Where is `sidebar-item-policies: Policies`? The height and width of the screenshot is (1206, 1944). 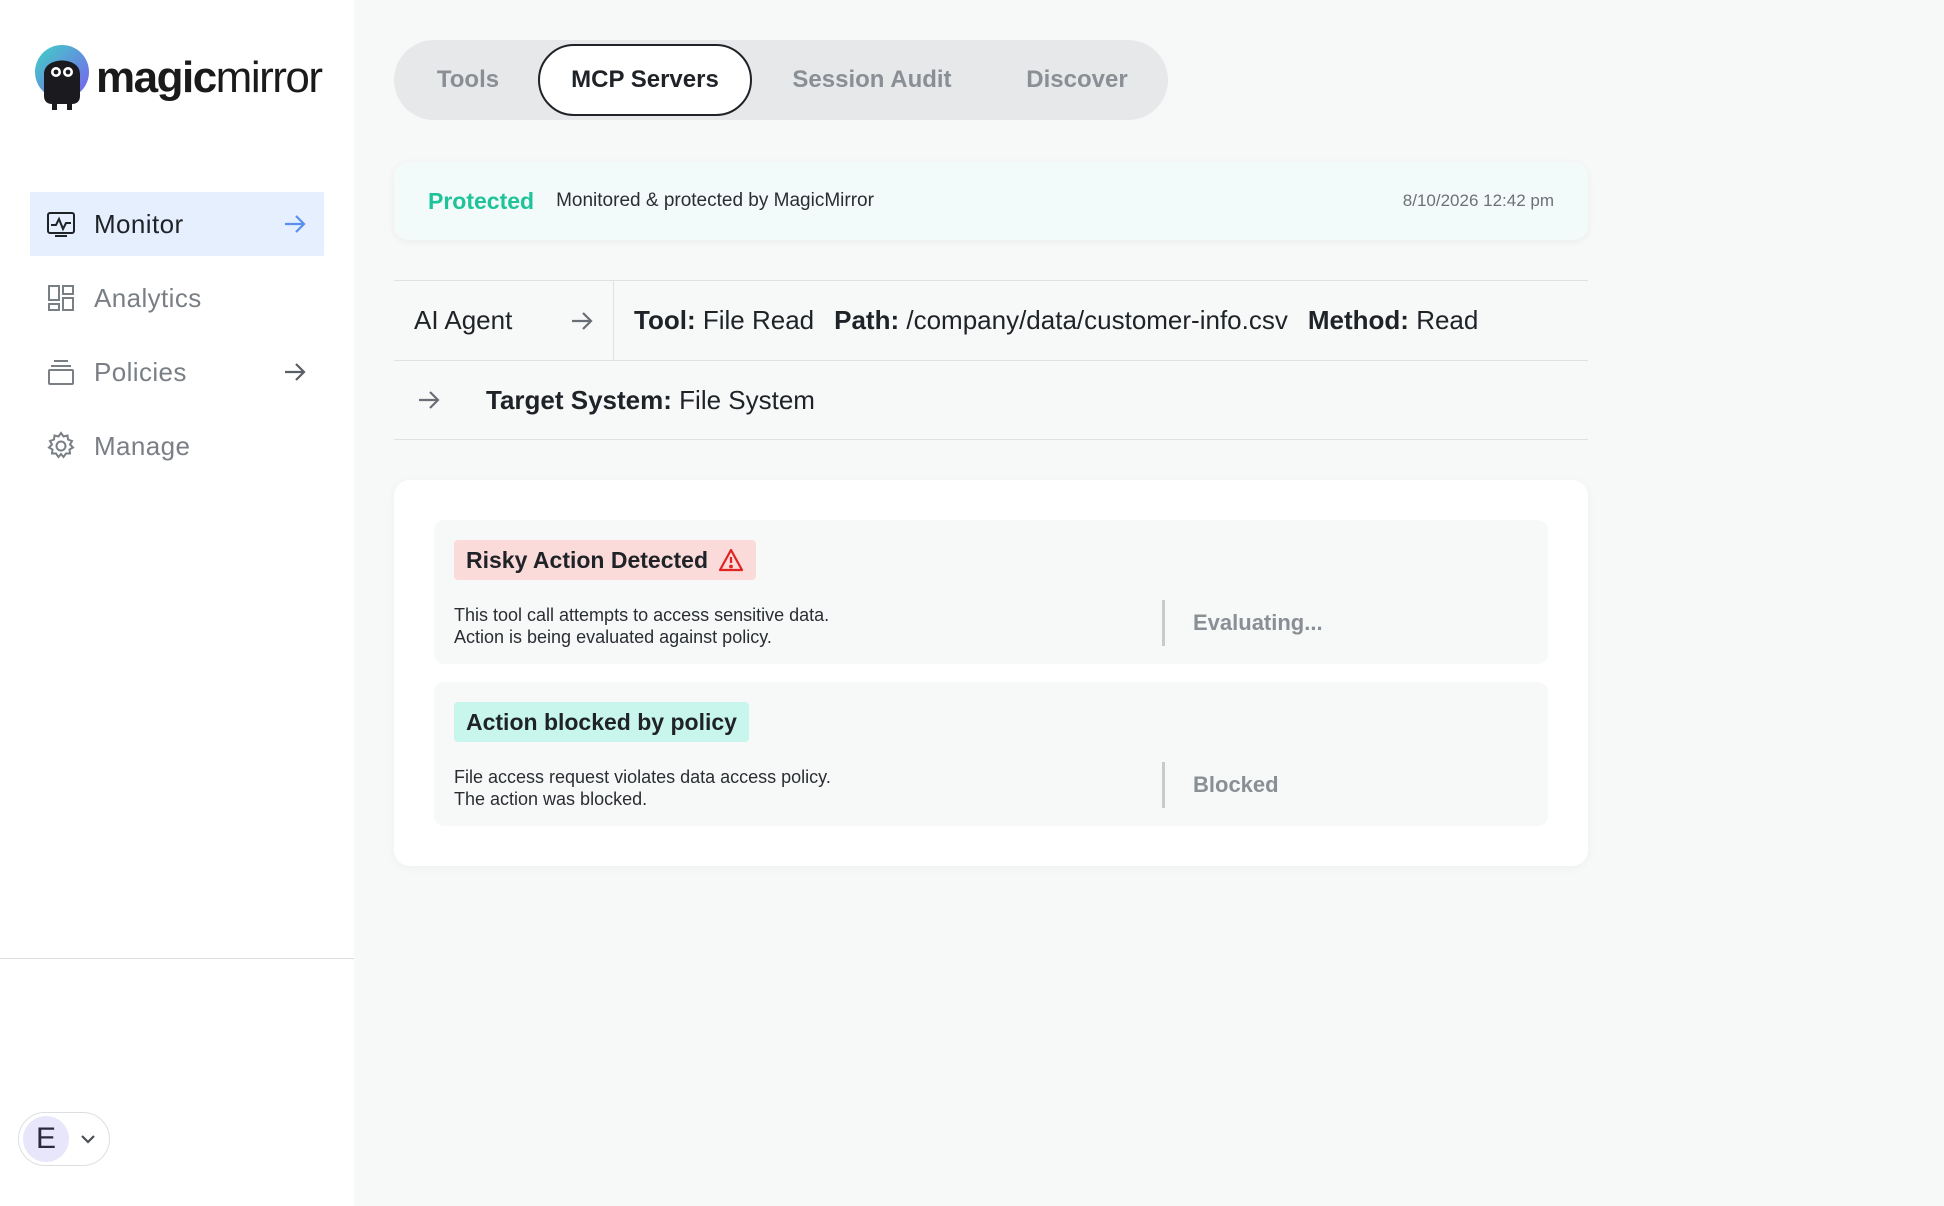
sidebar-item-policies: Policies is located at coordinates (177, 372).